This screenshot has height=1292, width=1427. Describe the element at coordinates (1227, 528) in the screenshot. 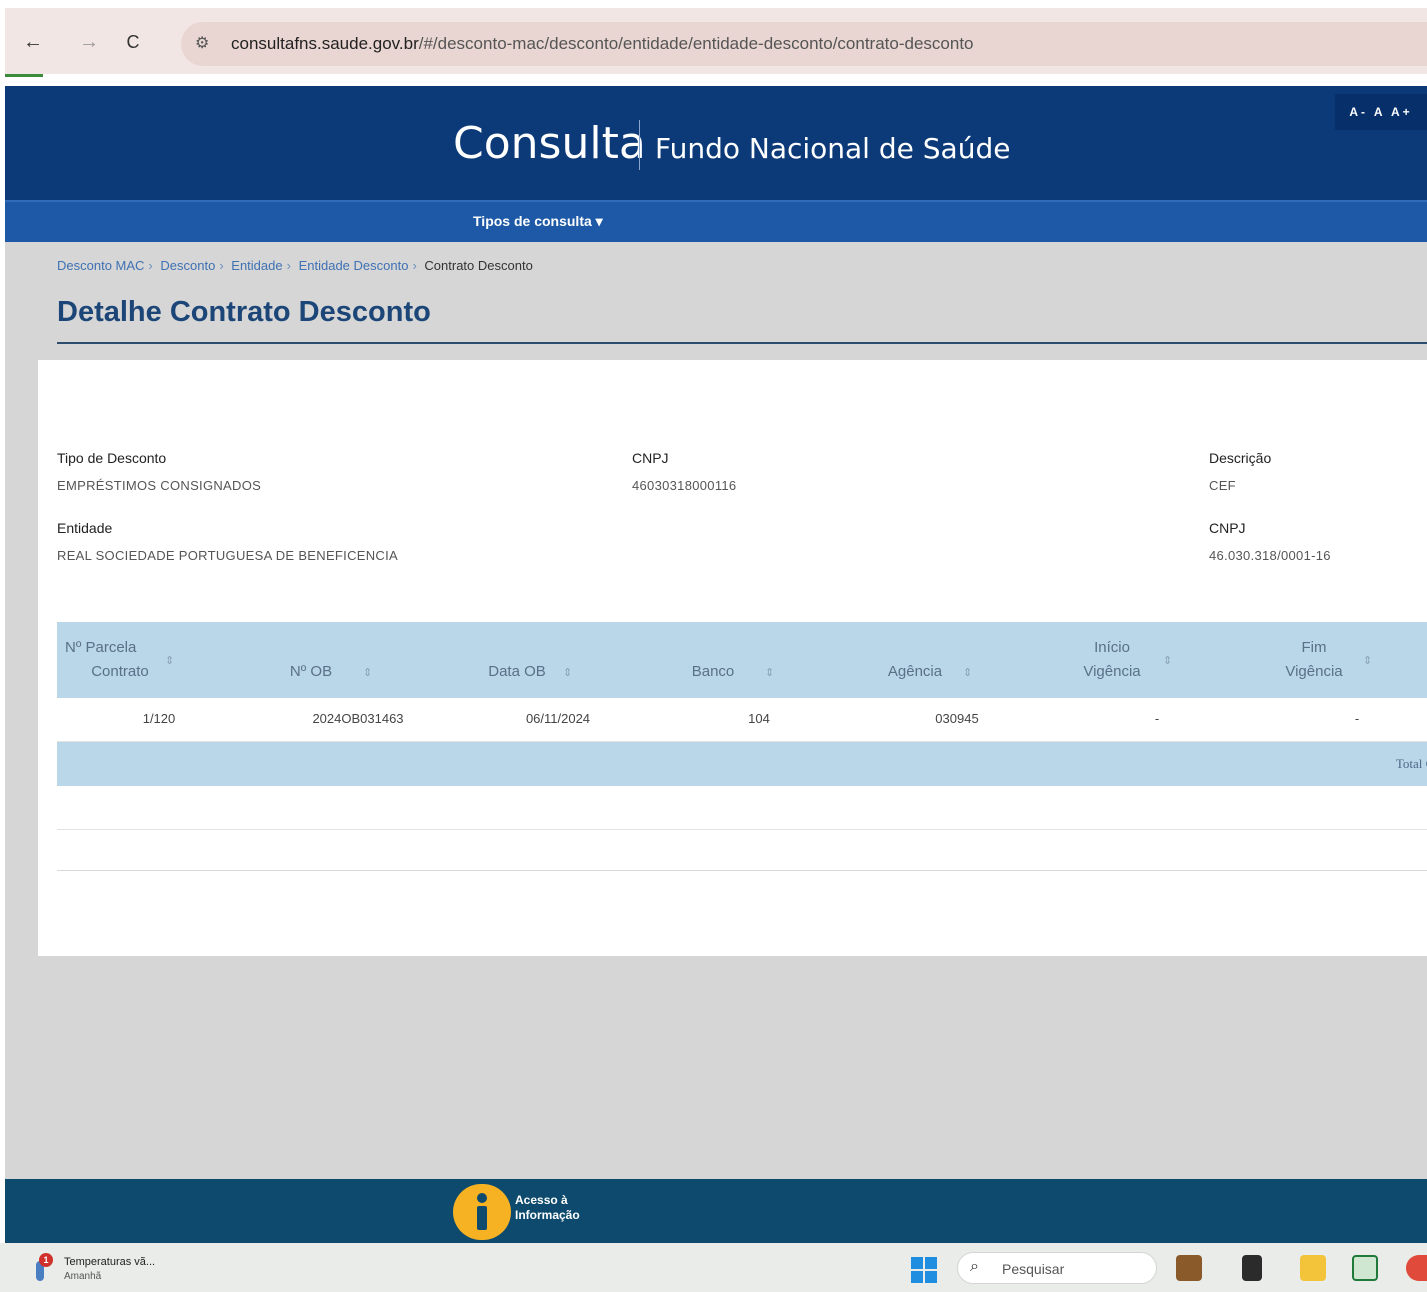

I see `entidade-cnpj-label: CNPJ` at that location.